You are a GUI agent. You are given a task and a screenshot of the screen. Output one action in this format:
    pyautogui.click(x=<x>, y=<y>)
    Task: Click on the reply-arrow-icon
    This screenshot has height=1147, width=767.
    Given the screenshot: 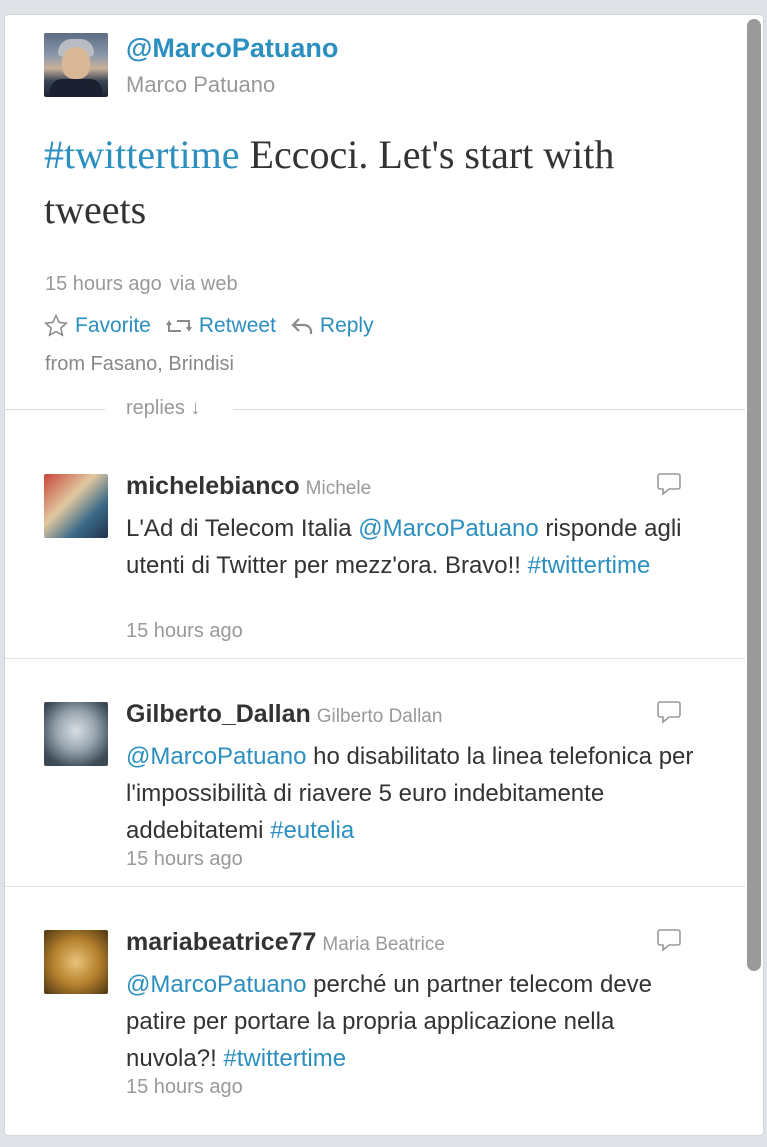 What is the action you would take?
    pyautogui.click(x=302, y=326)
    